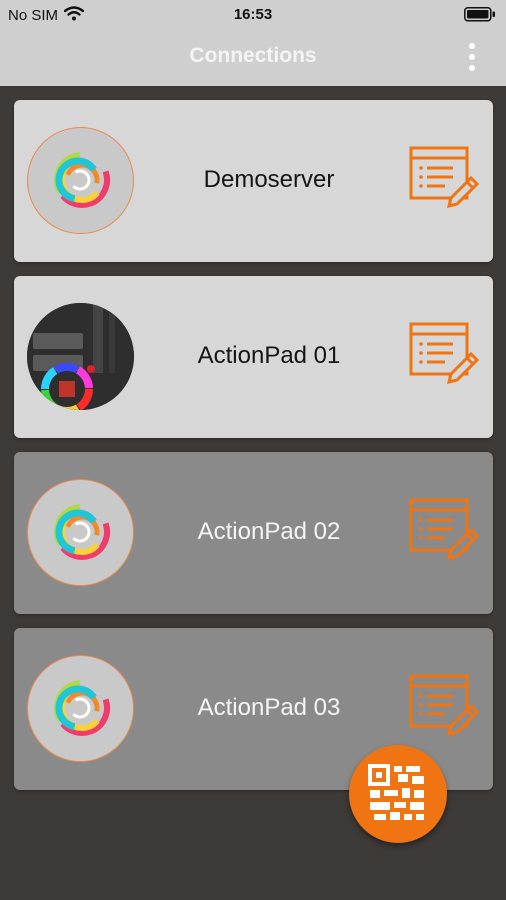  What do you see at coordinates (269, 355) in the screenshot?
I see `connection-name: ActionPad 01` at bounding box center [269, 355].